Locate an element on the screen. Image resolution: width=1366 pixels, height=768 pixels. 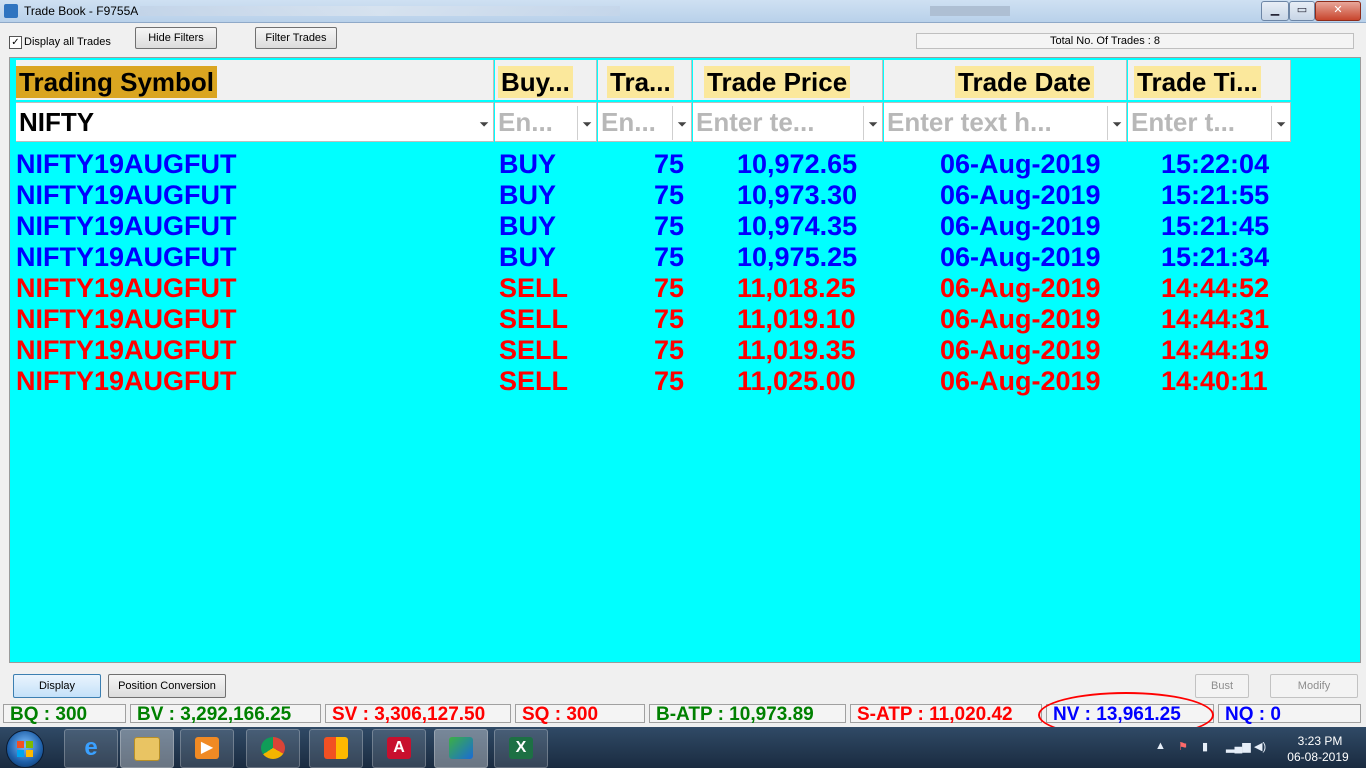
taskbar-explorer is located at coordinates (147, 748).